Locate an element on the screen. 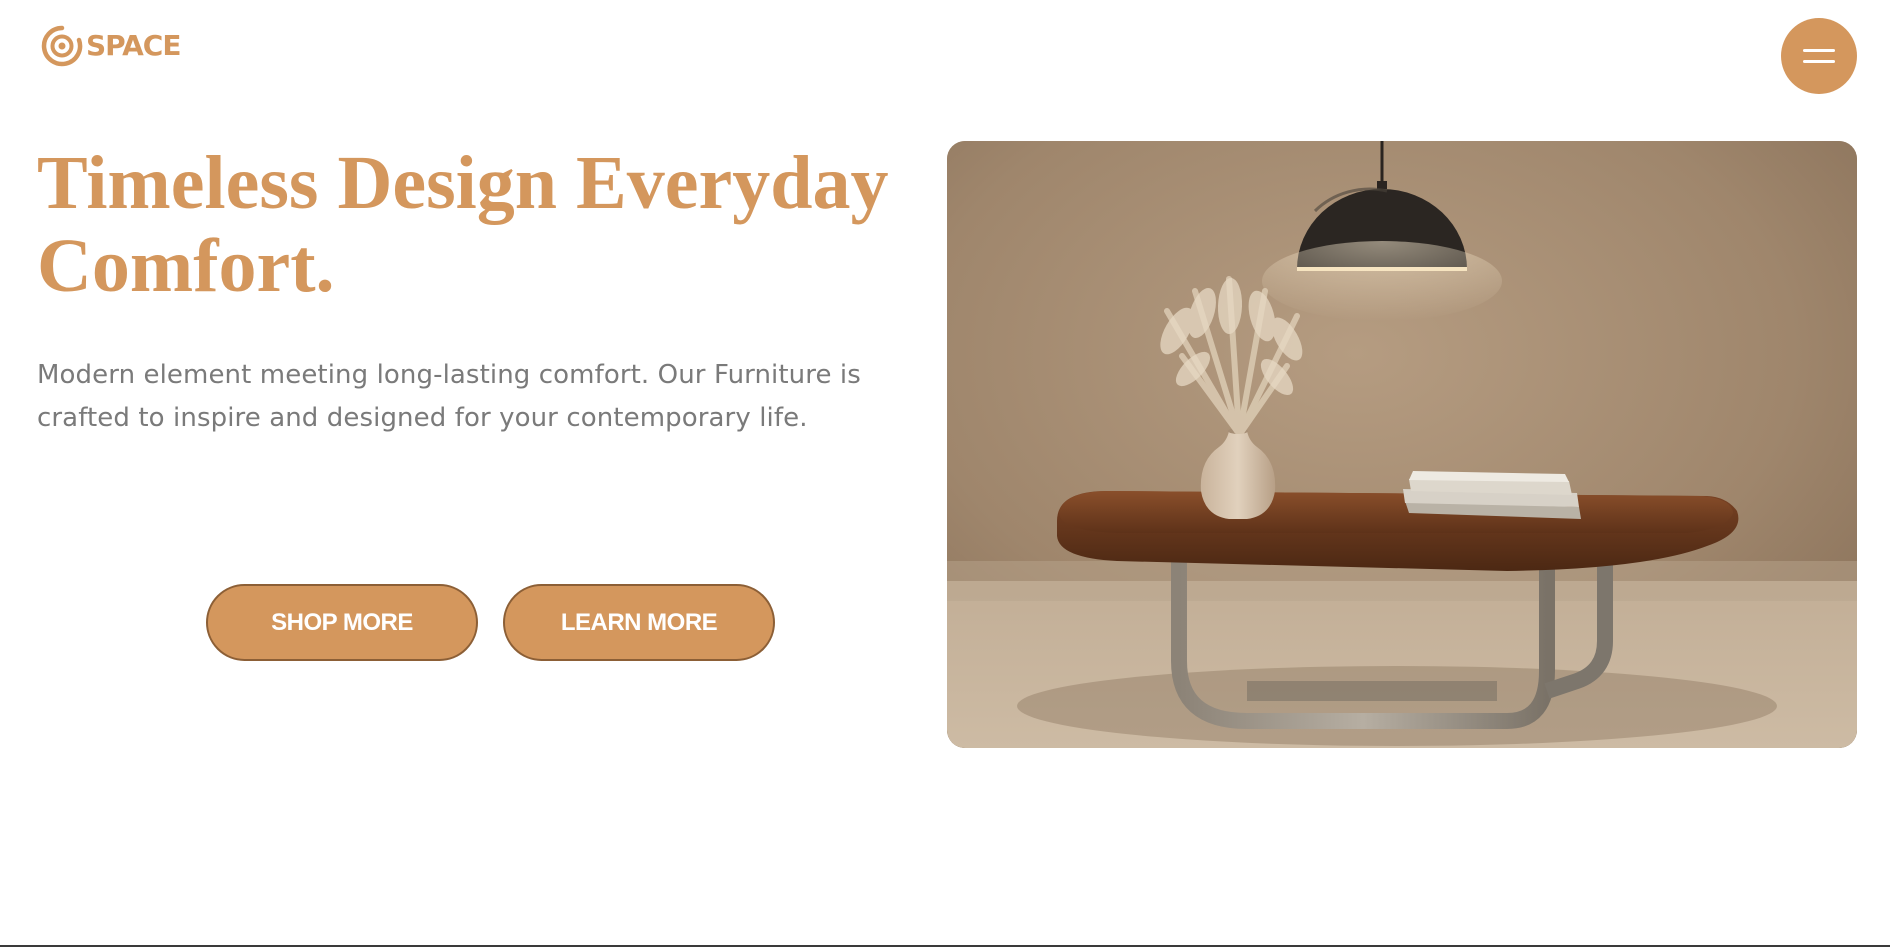 This screenshot has height=947, width=1890. hamburger-menu-icon is located at coordinates (1819, 56).